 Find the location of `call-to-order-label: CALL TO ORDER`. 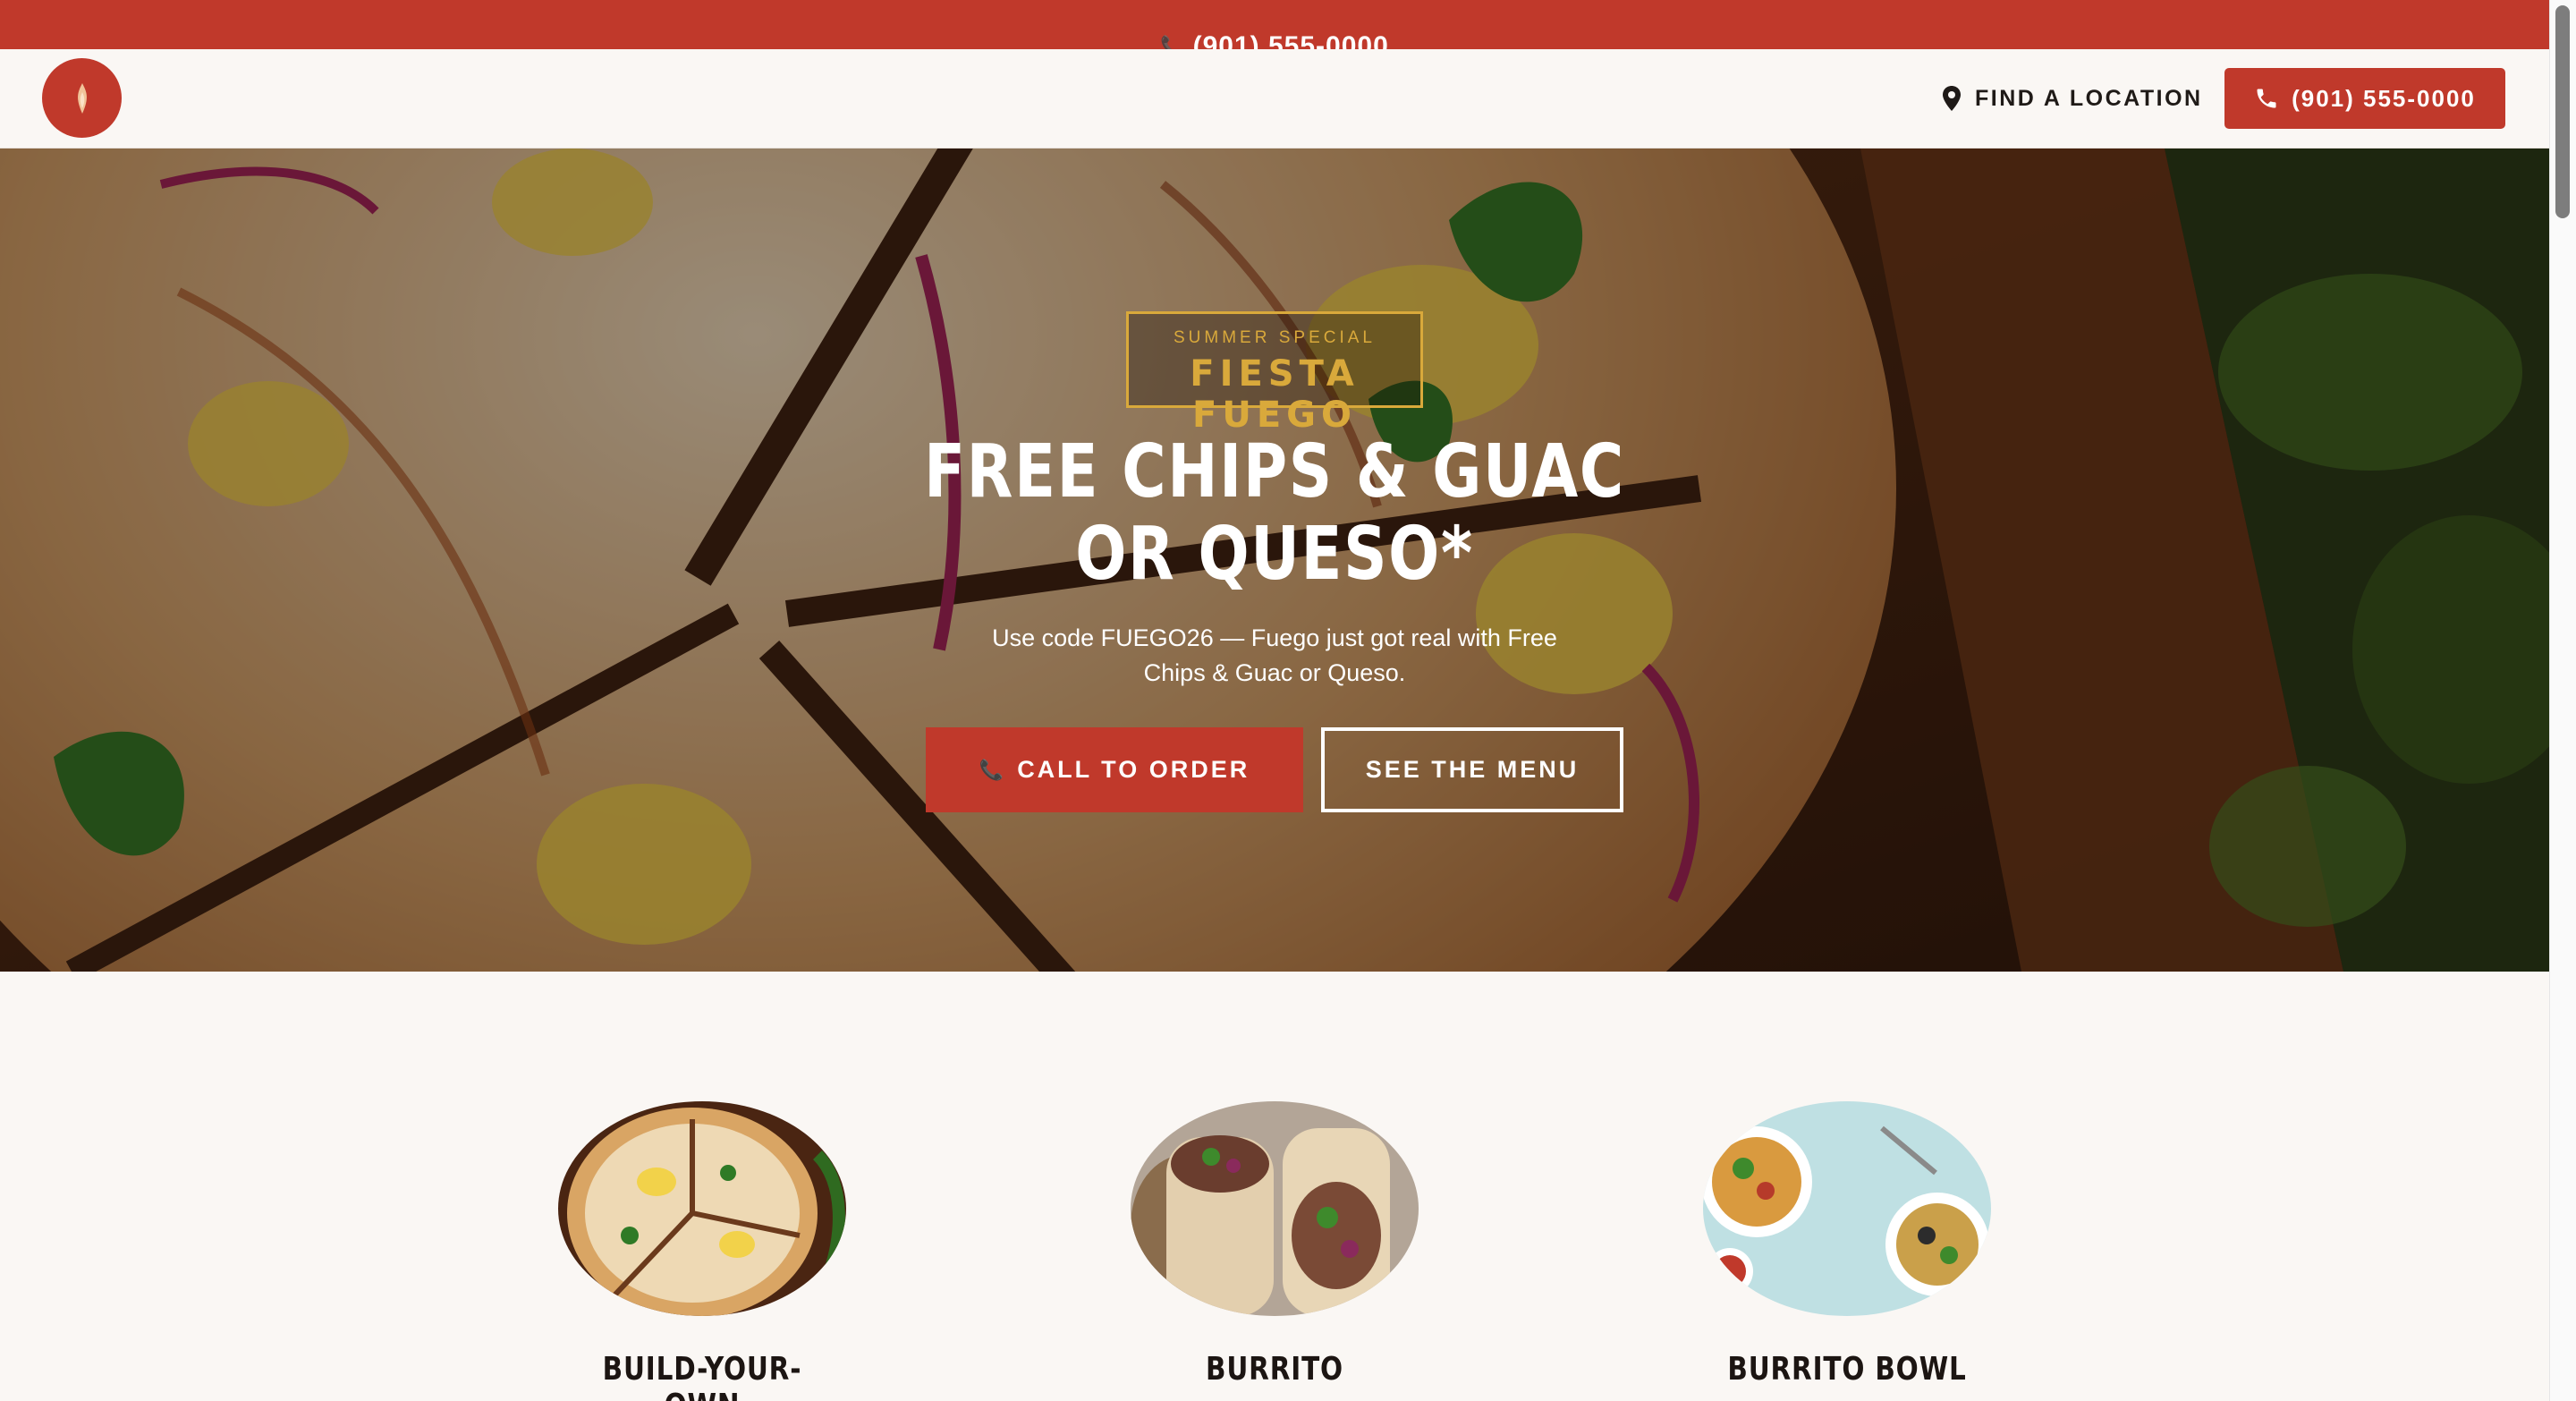

call-to-order-label: CALL TO ORDER is located at coordinates (1133, 769).